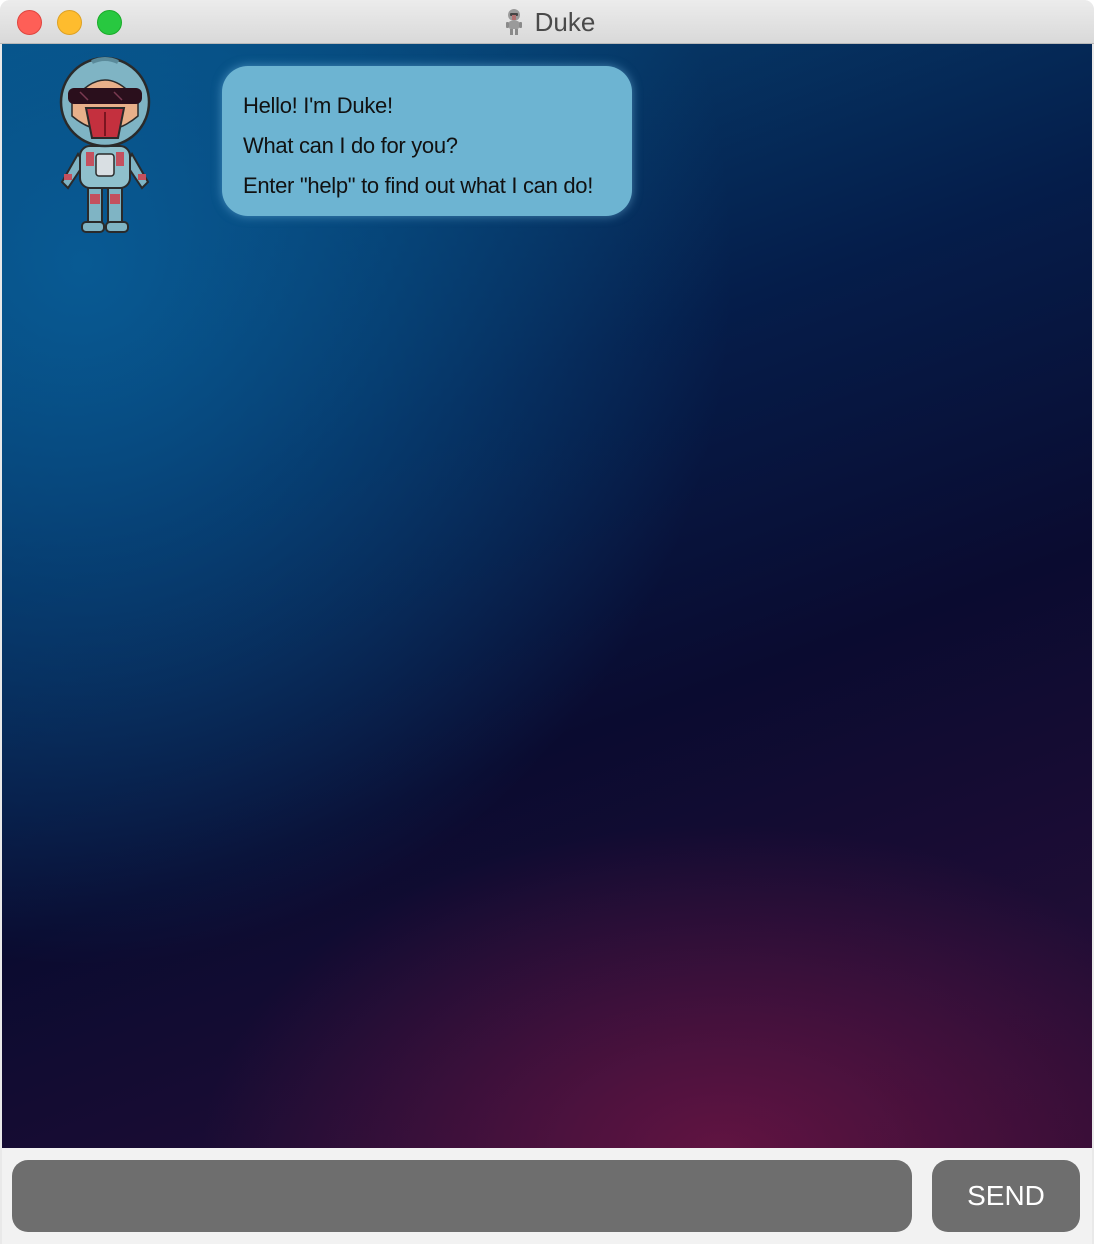 This screenshot has height=1244, width=1094. I want to click on message-line: Hello! I'm Duke!, so click(318, 105).